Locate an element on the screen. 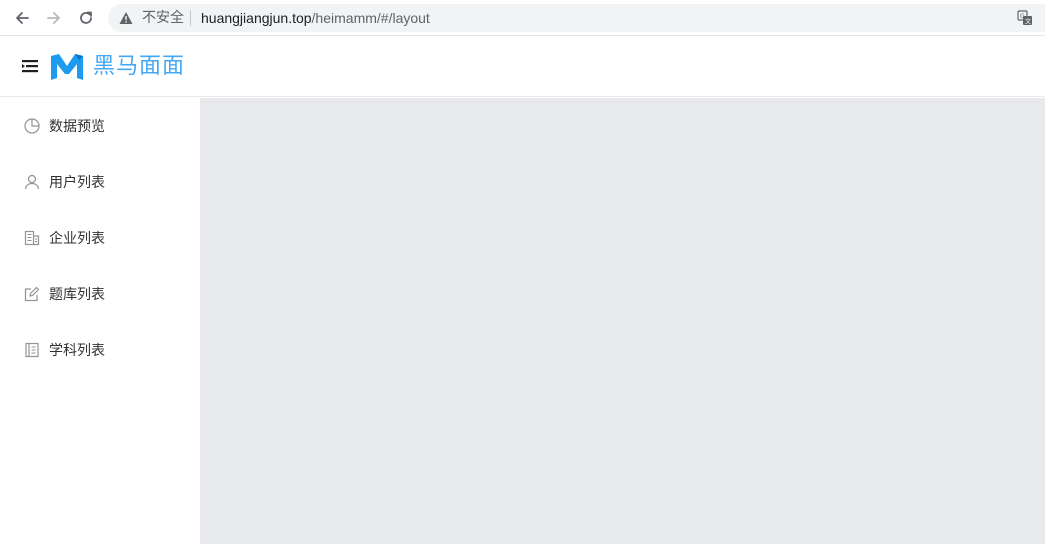 The height and width of the screenshot is (544, 1045). url-path: /heimamm/#/layout is located at coordinates (370, 18).